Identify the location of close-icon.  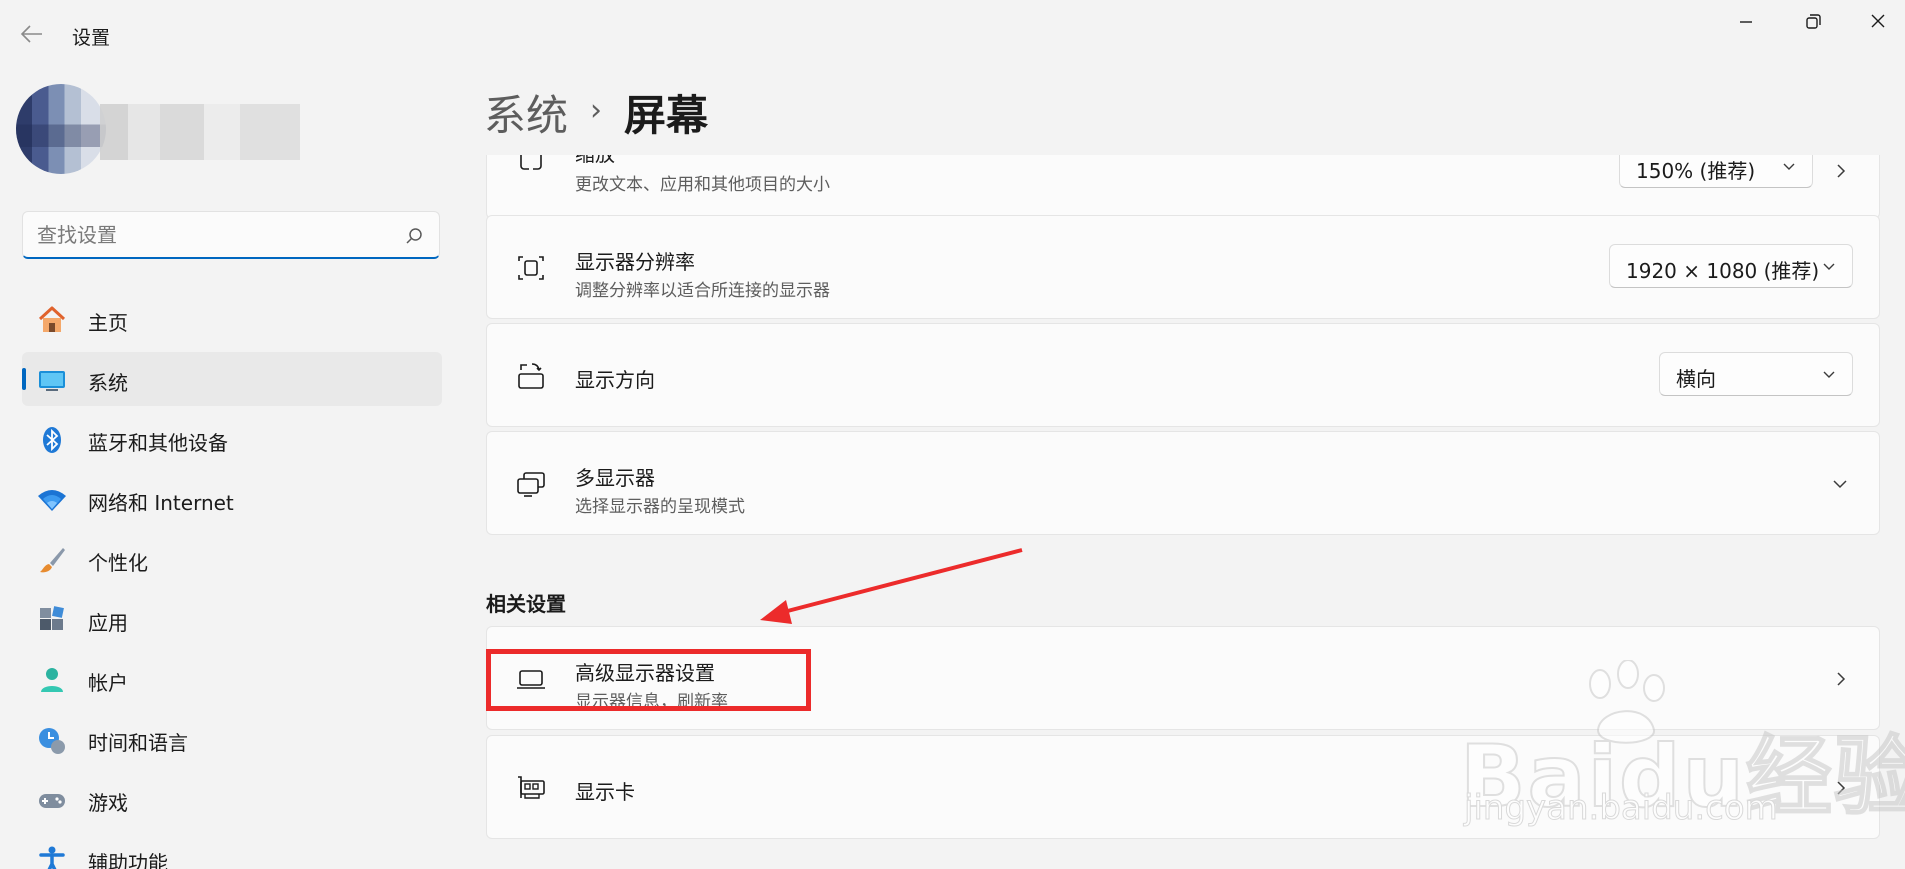
(1878, 21).